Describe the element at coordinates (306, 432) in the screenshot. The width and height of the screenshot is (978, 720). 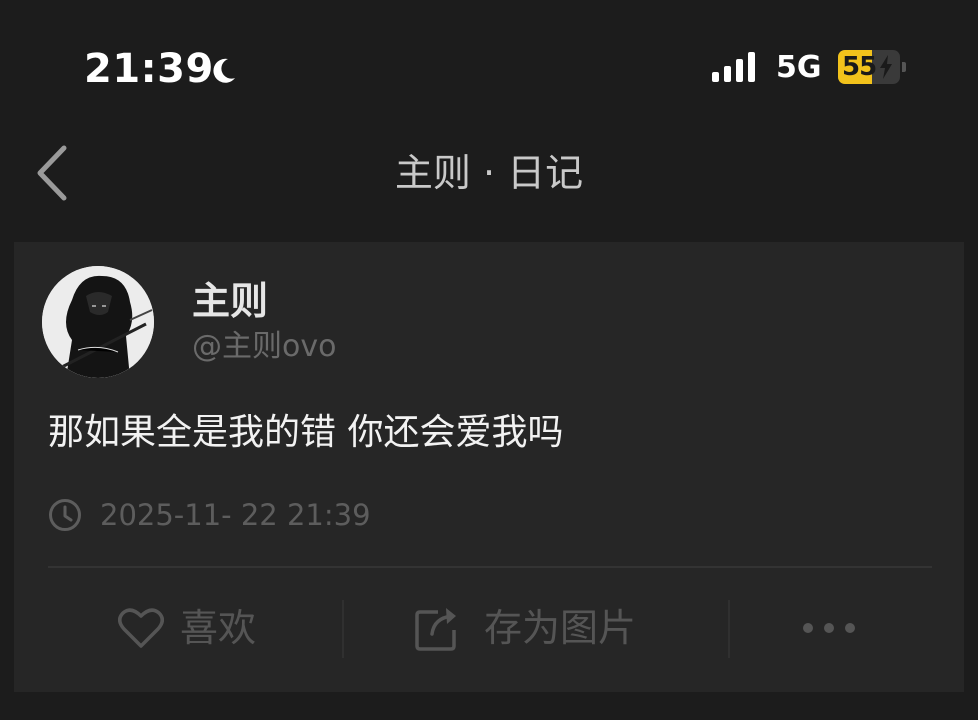
I see `post-content: 那如果全是我的错 你还会爱我吗` at that location.